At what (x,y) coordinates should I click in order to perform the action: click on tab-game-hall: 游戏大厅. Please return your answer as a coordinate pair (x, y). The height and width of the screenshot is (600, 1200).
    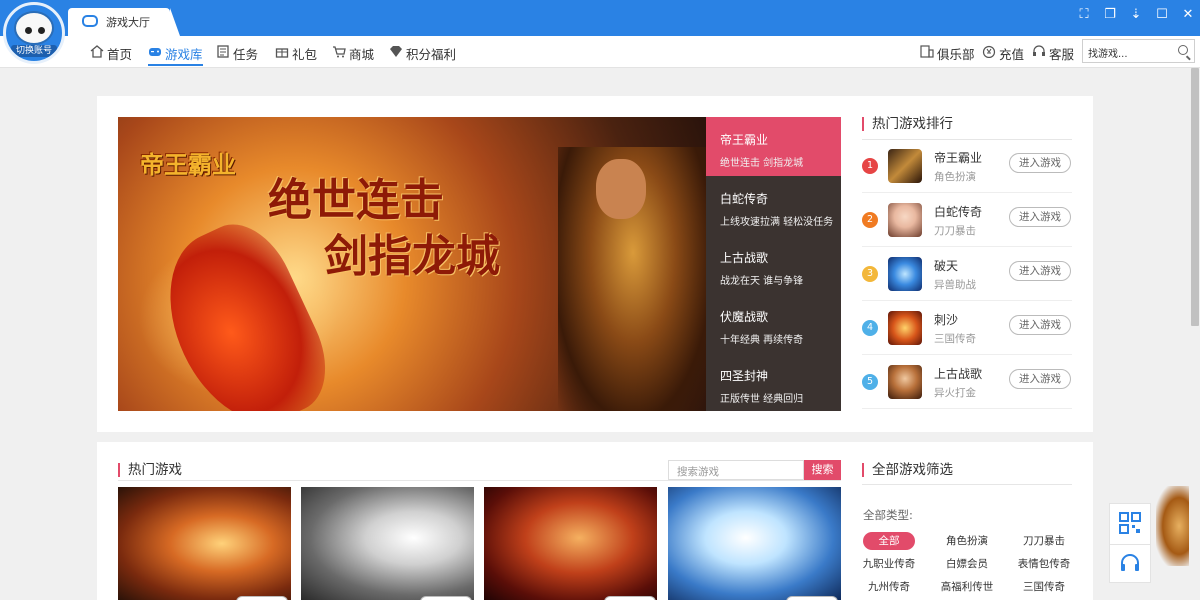
    Looking at the image, I should click on (124, 22).